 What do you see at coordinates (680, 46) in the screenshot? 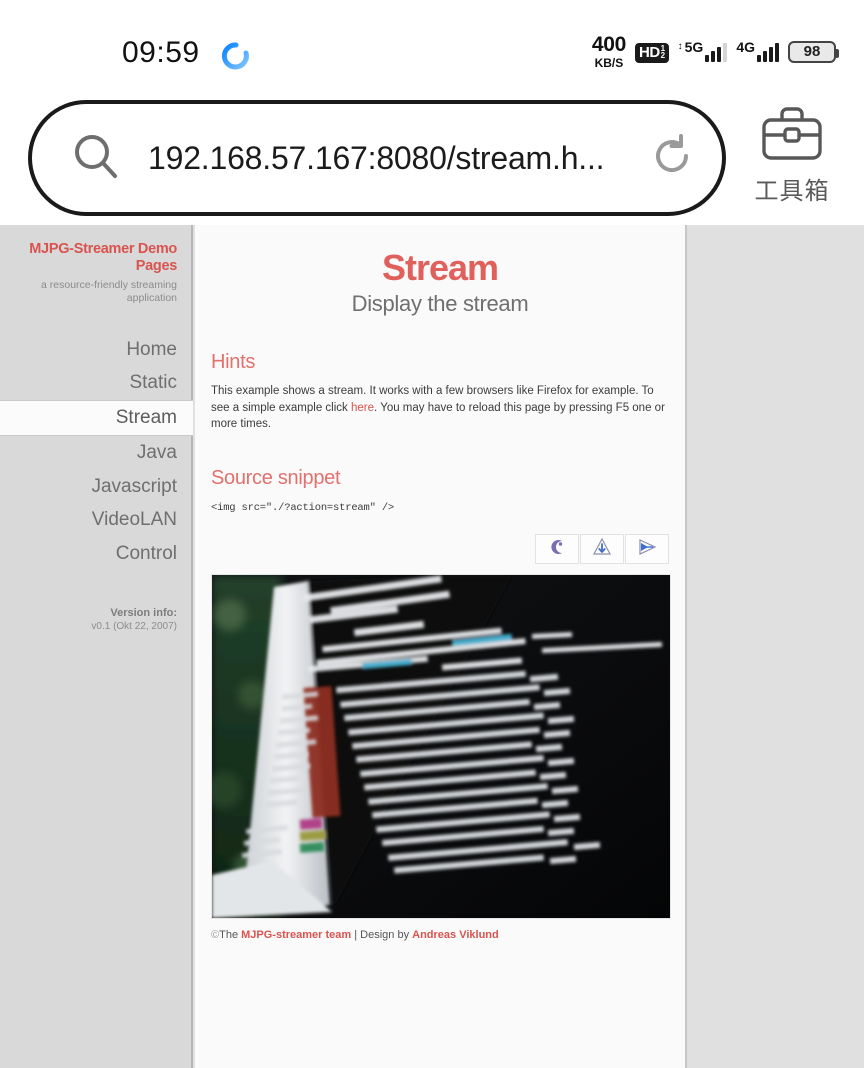
I see `data-transfer-arrows-icon: ↕` at bounding box center [680, 46].